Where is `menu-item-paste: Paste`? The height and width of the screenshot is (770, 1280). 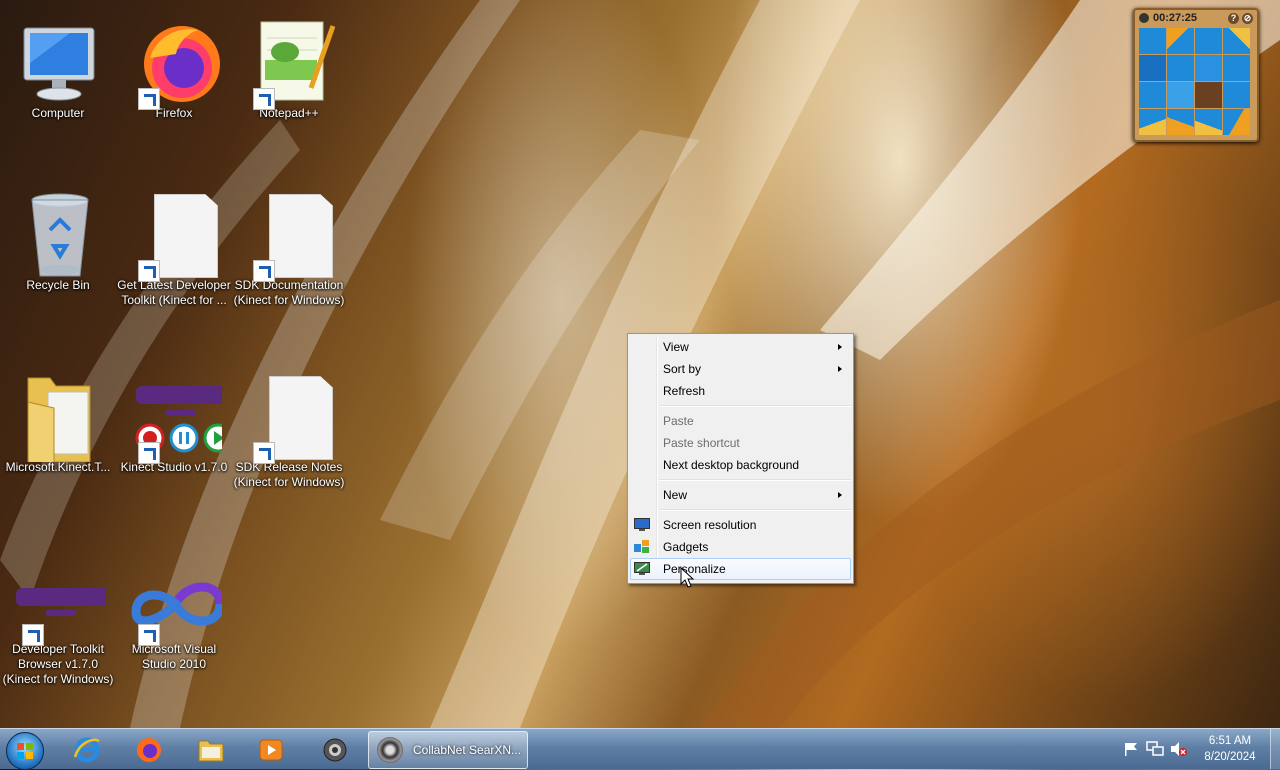
menu-item-paste: Paste is located at coordinates (678, 421).